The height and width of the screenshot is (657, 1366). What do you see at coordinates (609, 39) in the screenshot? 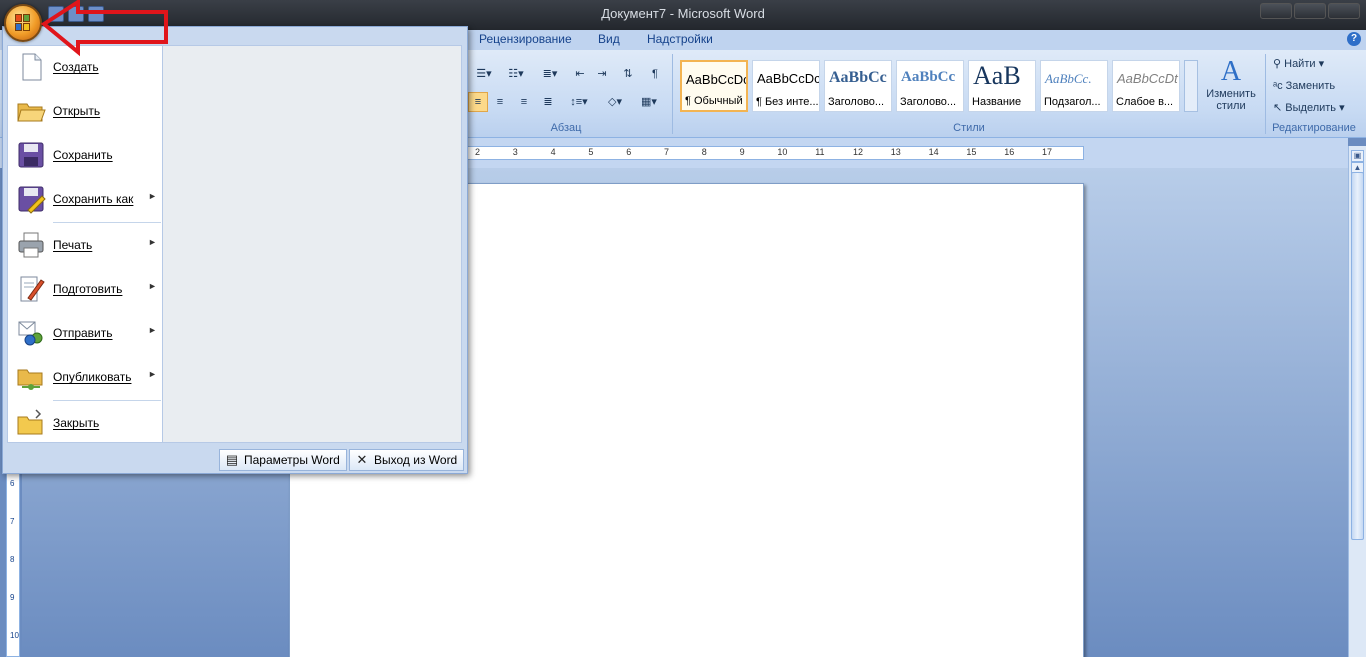
I see `tab-view: Вид` at bounding box center [609, 39].